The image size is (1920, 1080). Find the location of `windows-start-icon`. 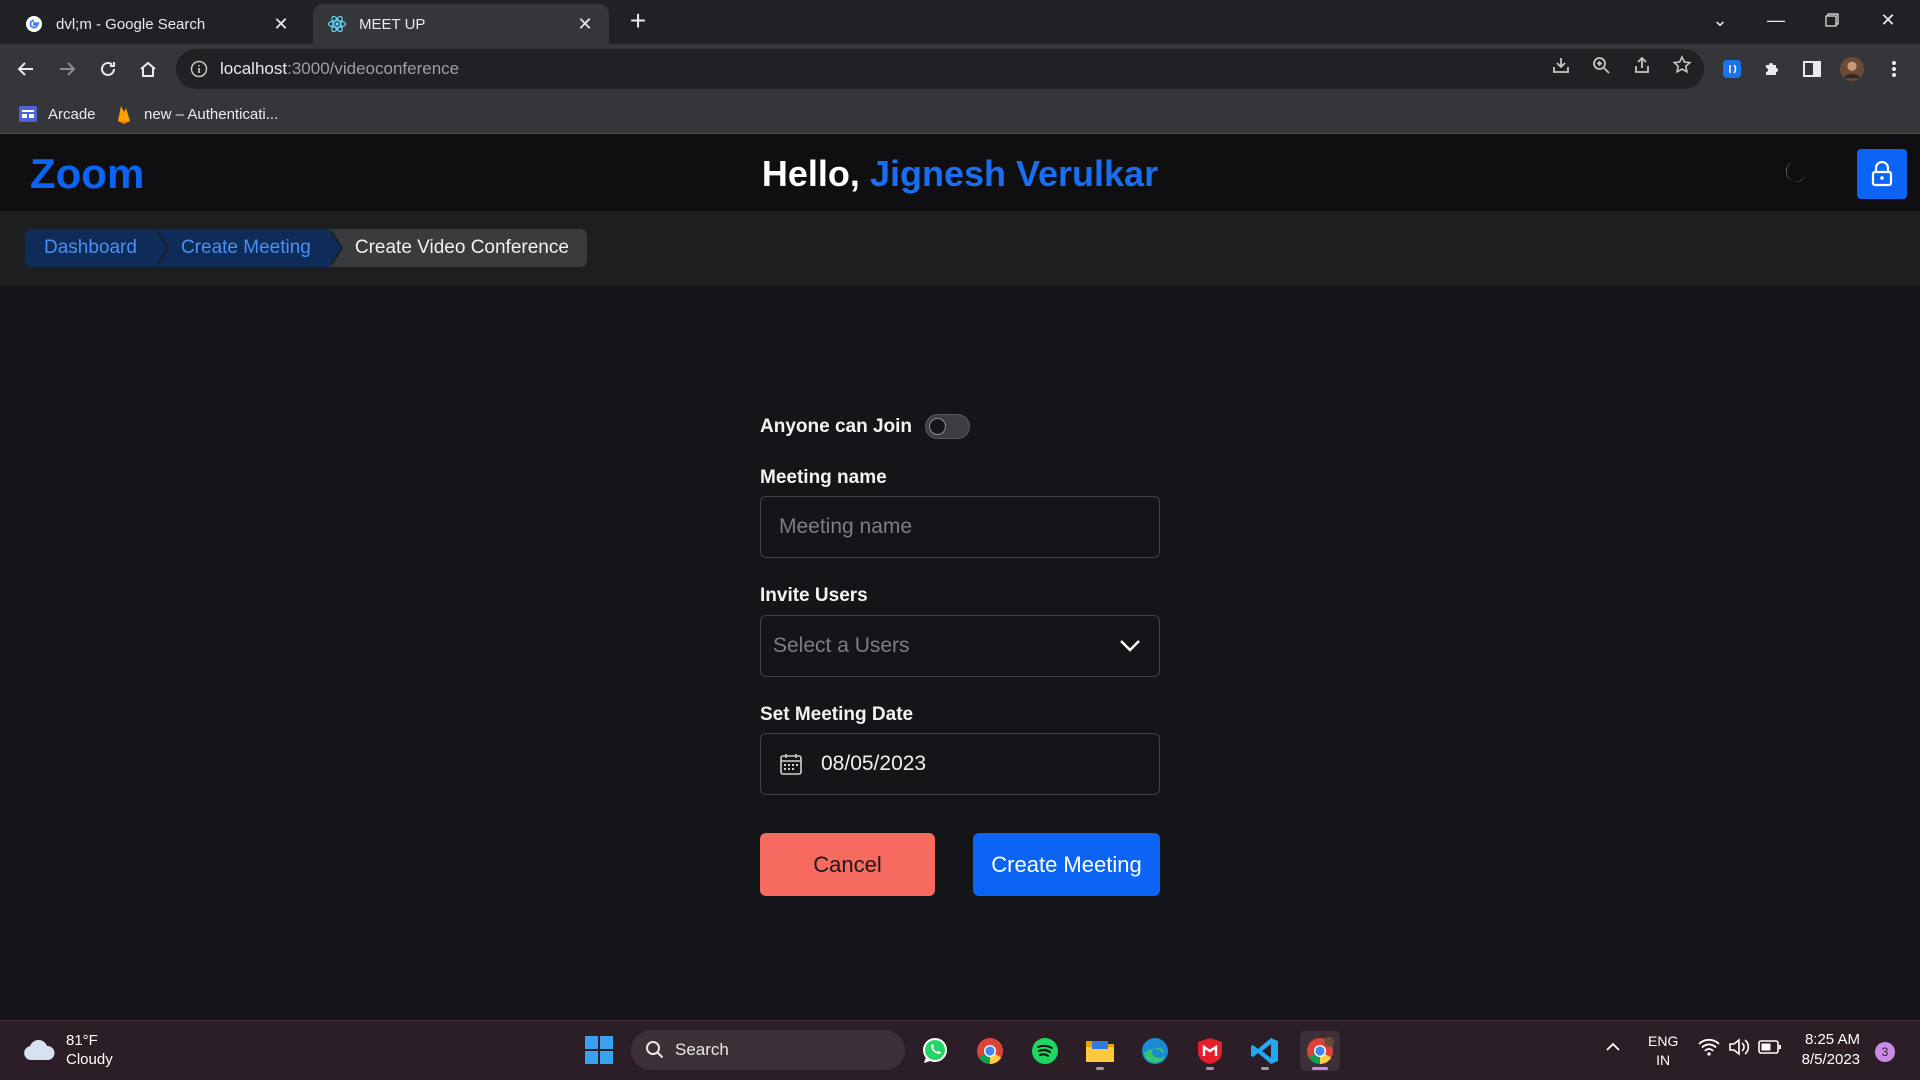

windows-start-icon is located at coordinates (599, 1050).